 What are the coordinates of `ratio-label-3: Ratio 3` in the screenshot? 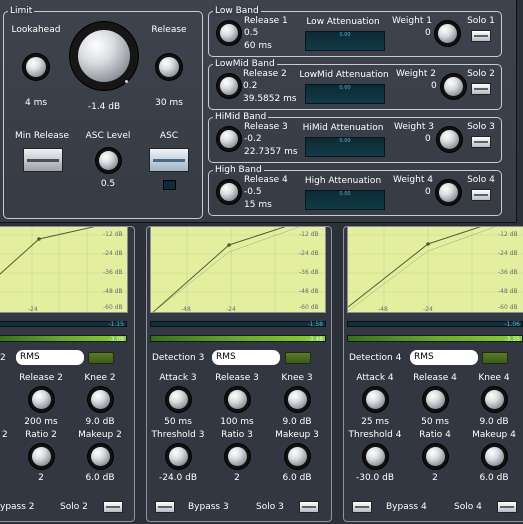 It's located at (237, 435).